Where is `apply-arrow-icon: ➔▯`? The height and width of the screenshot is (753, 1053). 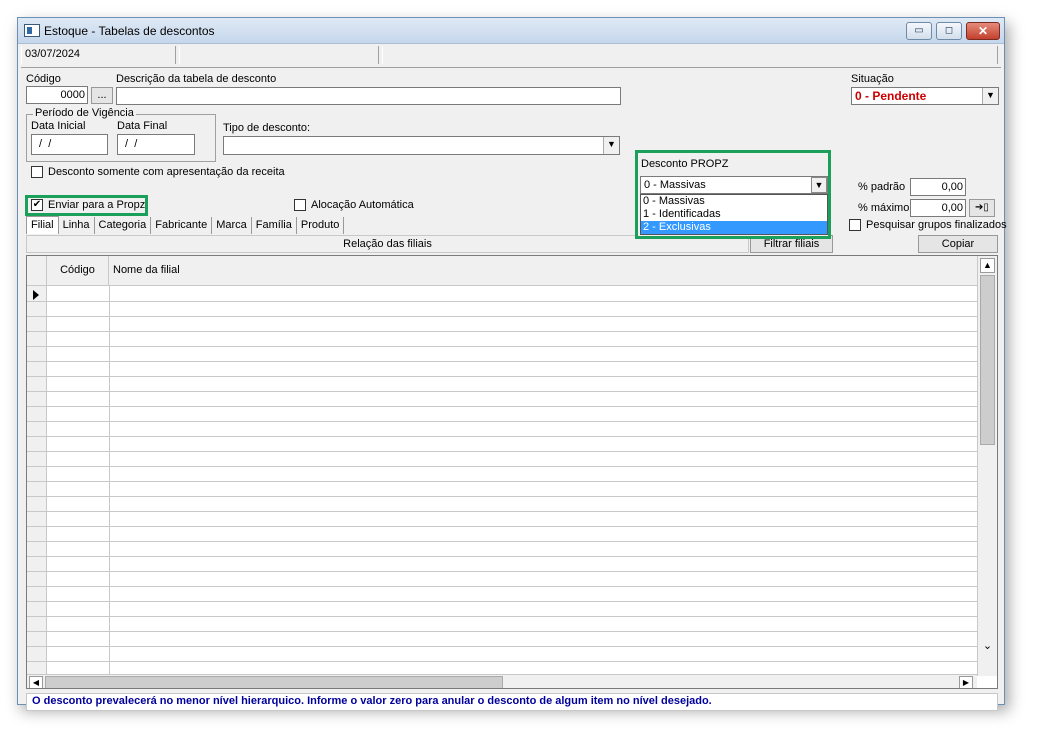 apply-arrow-icon: ➔▯ is located at coordinates (982, 208).